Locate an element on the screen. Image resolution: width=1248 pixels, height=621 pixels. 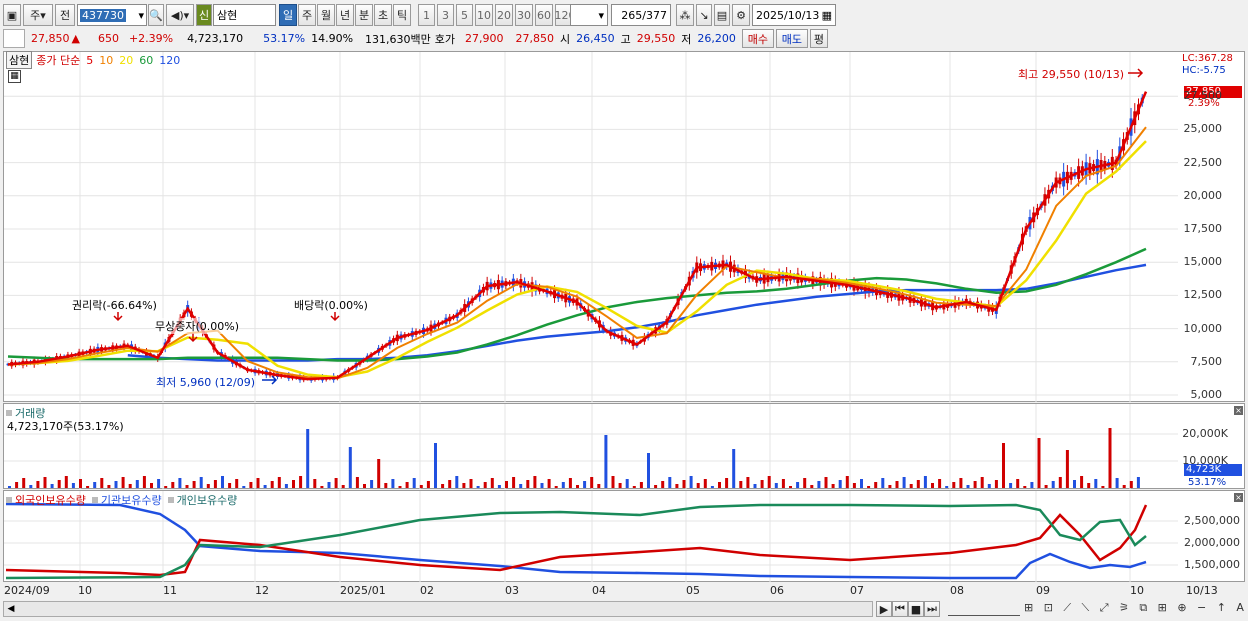
x-tick: 08 is located at coordinates (957, 590).